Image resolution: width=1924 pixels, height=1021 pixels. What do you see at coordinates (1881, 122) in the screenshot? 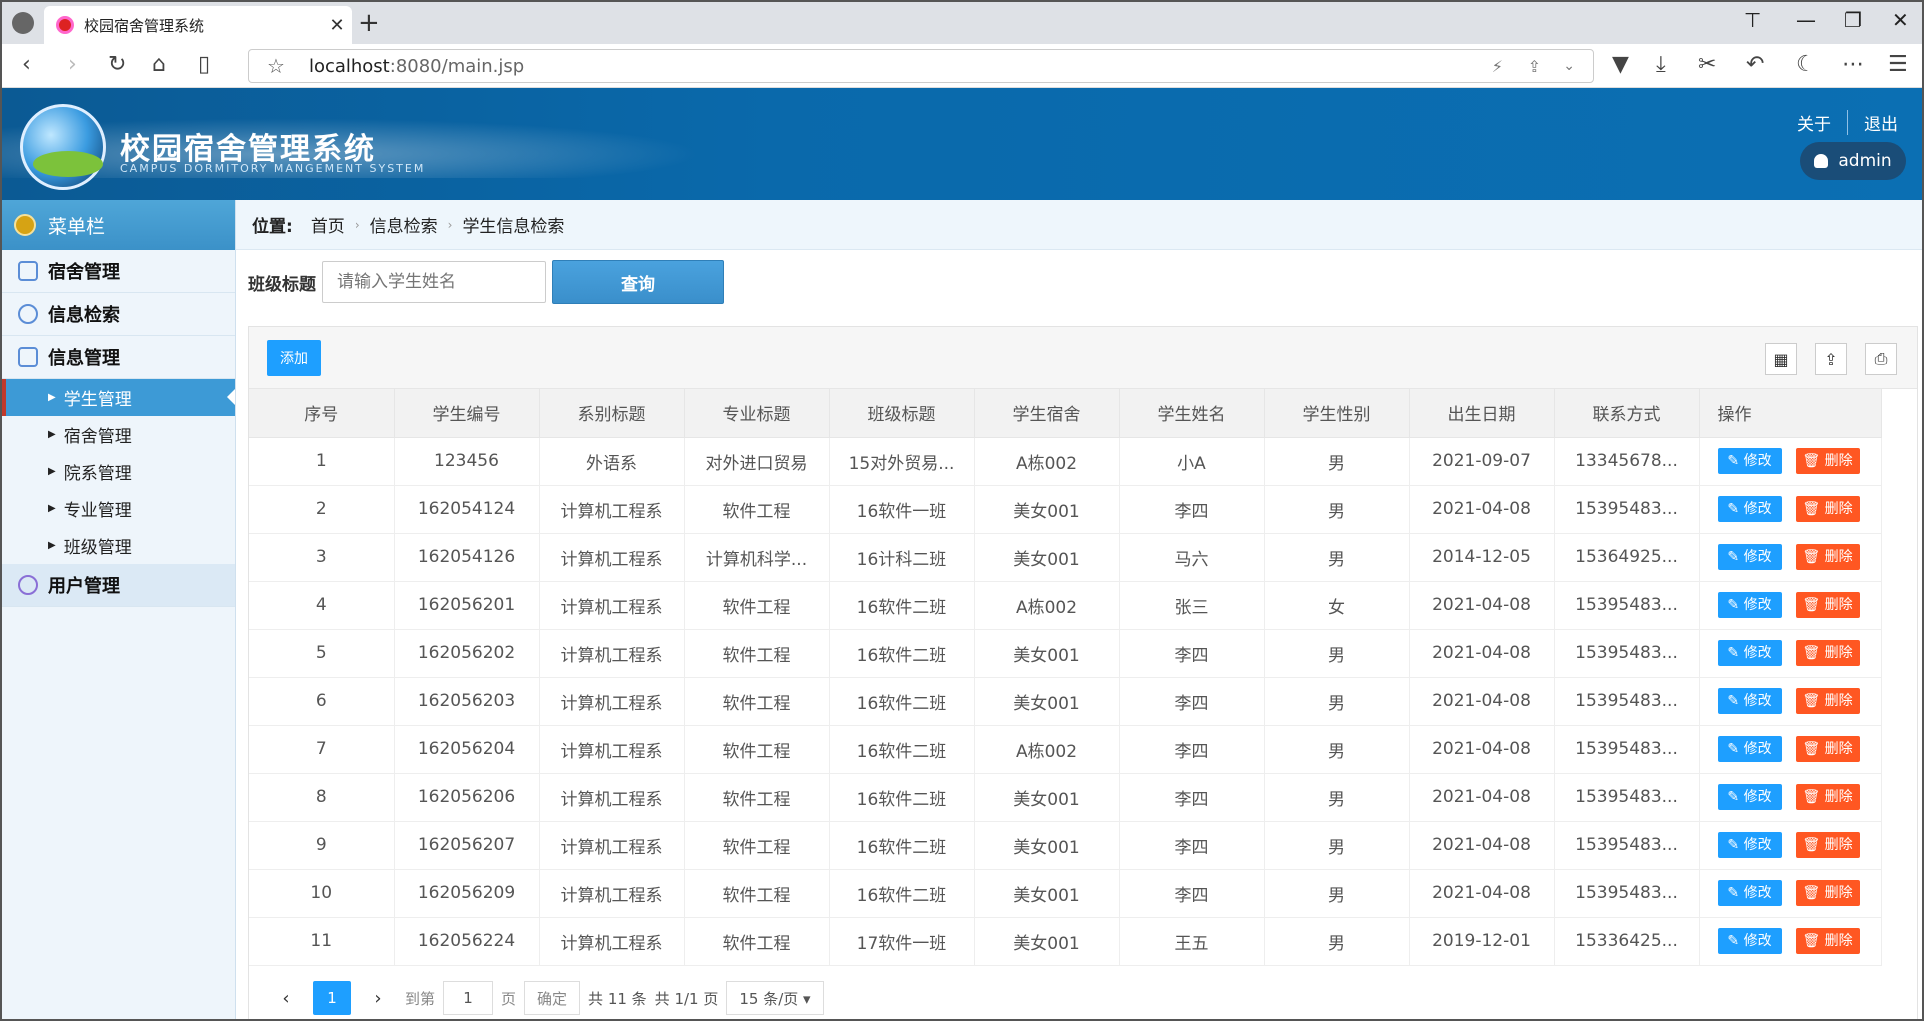
I see `logout-link: 退出` at bounding box center [1881, 122].